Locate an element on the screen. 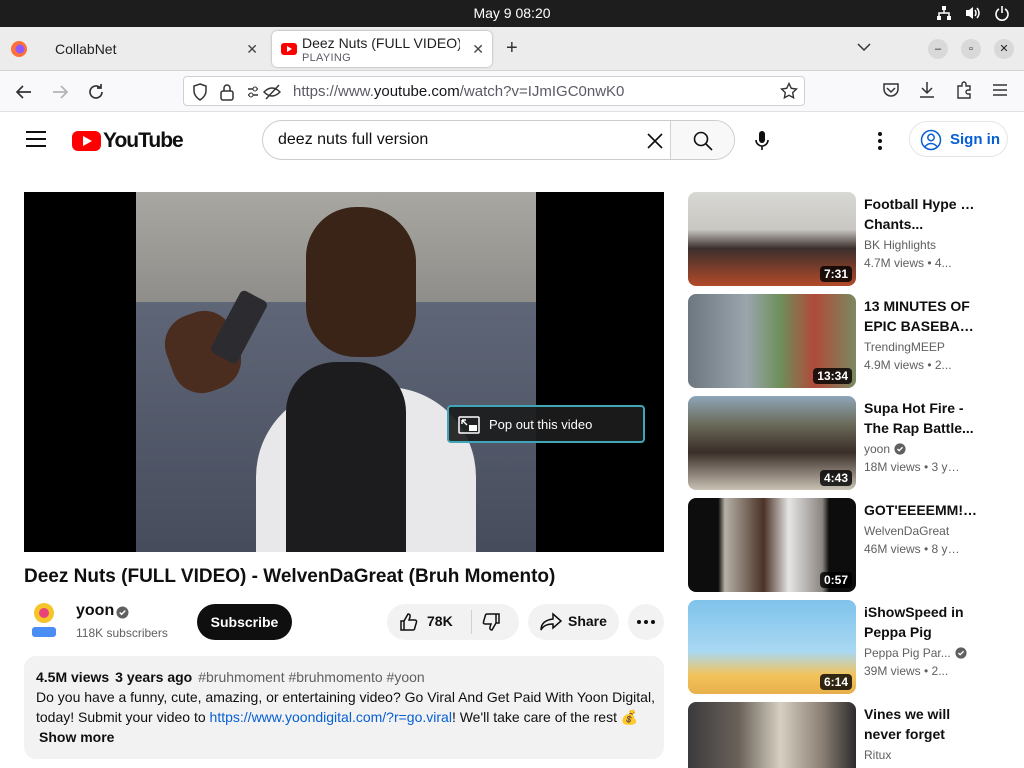 This screenshot has height=768, width=1024. video-thumbnail: 6:14 is located at coordinates (772, 647).